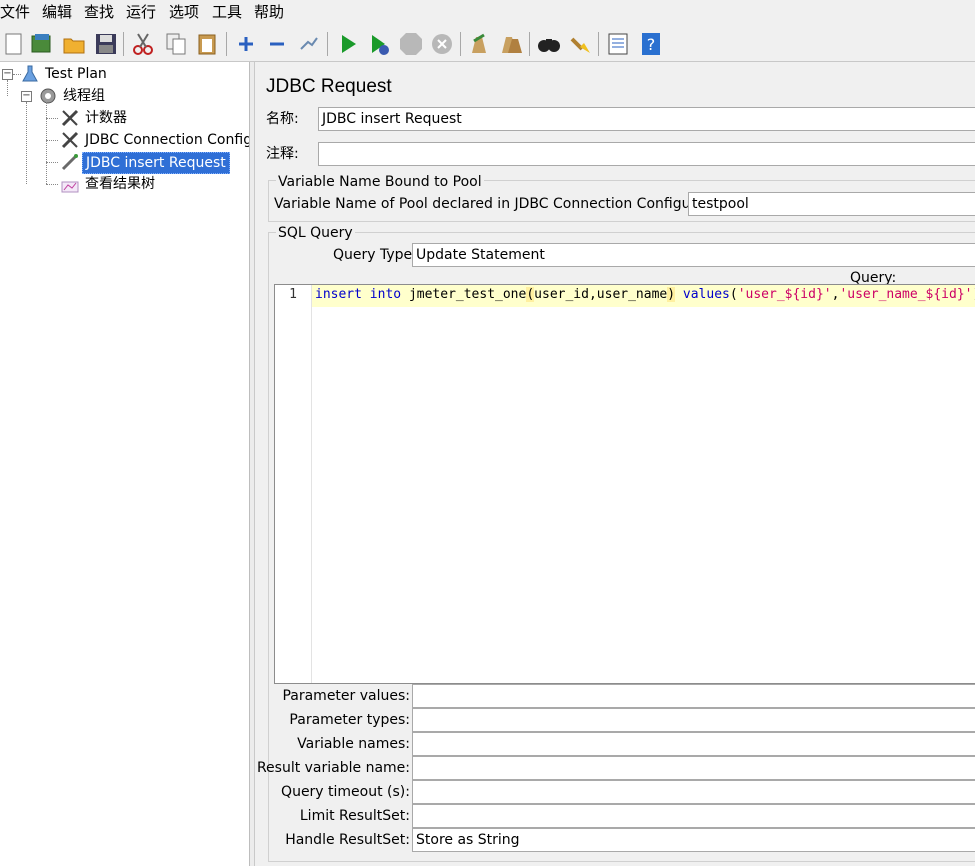 This screenshot has height=866, width=975. Describe the element at coordinates (693, 696) in the screenshot. I see `parameter-values-field` at that location.